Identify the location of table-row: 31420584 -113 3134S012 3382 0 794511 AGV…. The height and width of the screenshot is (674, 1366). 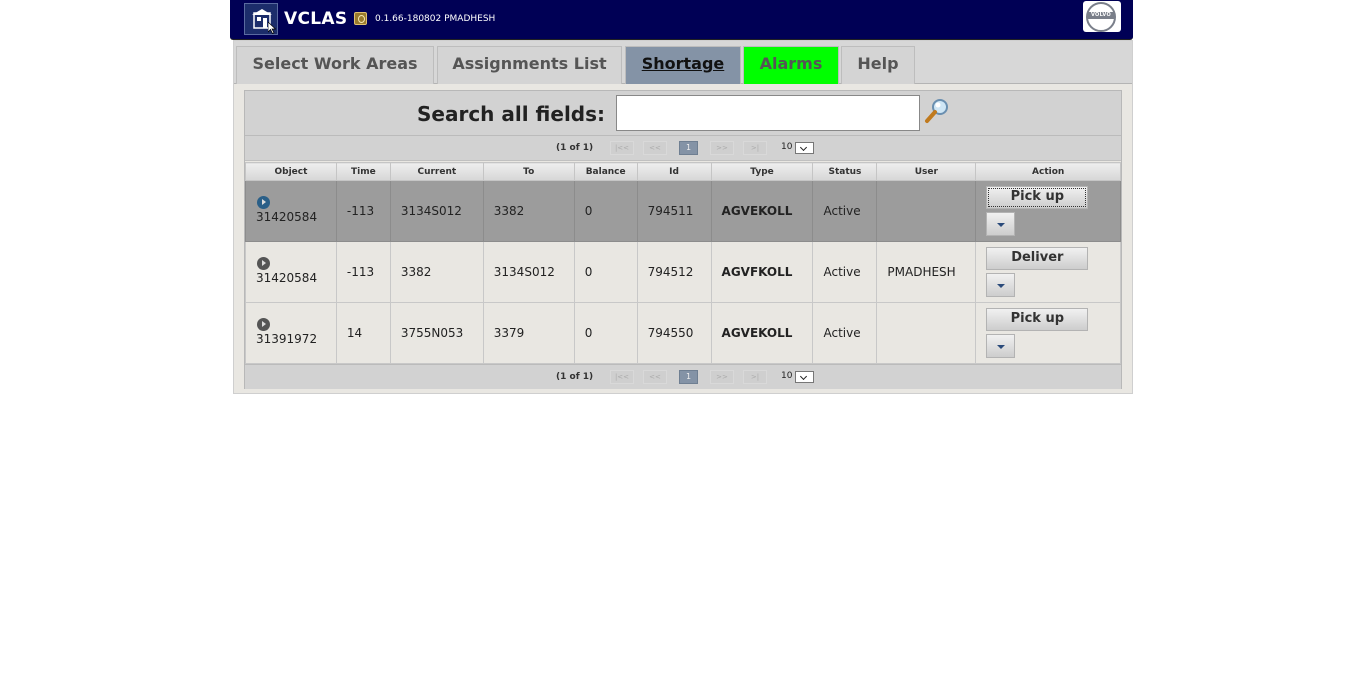
(683, 211).